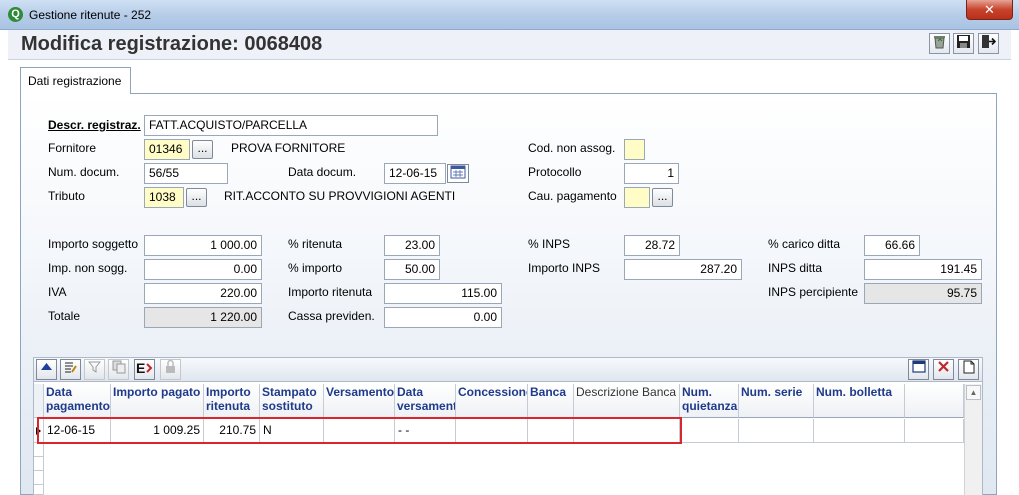 The image size is (1019, 495). I want to click on cassa-previden-label: Cassa previden., so click(331, 316).